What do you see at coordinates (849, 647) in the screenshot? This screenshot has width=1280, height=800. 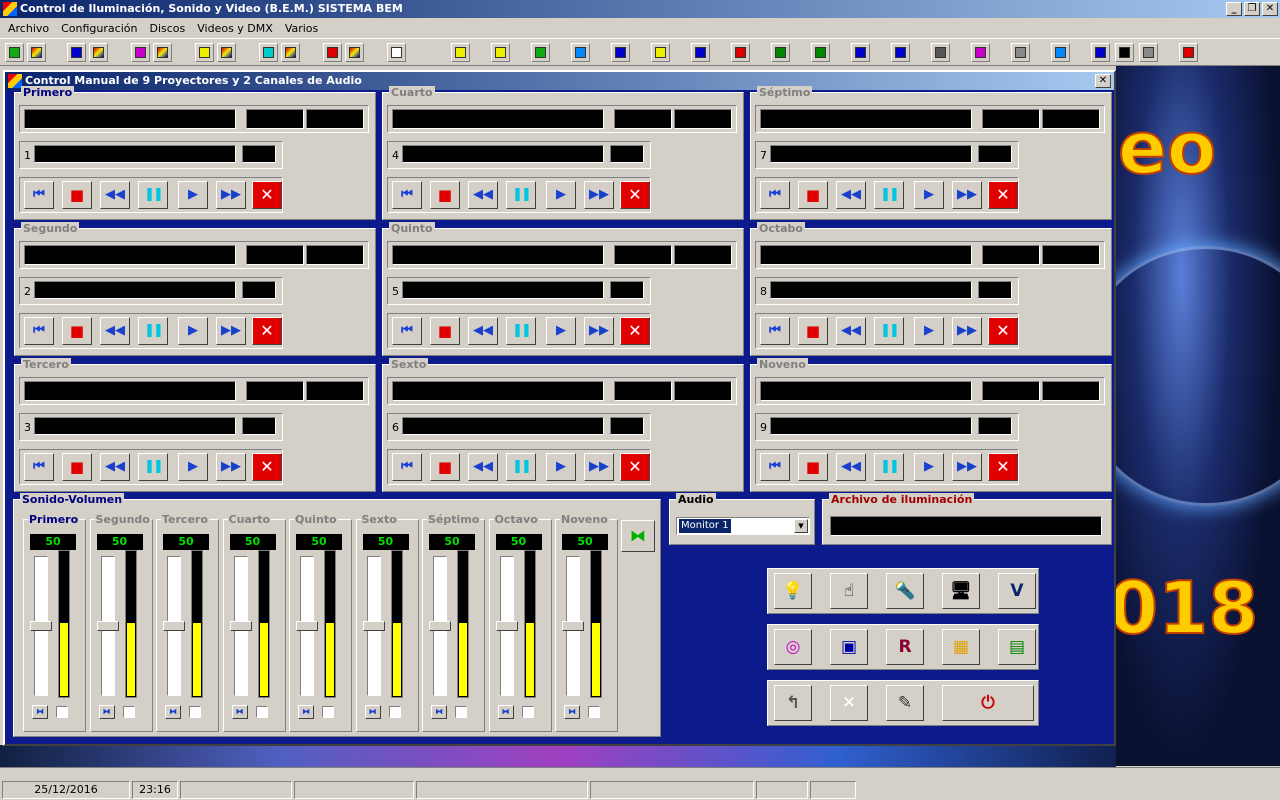 I see `display-icon: ▣` at bounding box center [849, 647].